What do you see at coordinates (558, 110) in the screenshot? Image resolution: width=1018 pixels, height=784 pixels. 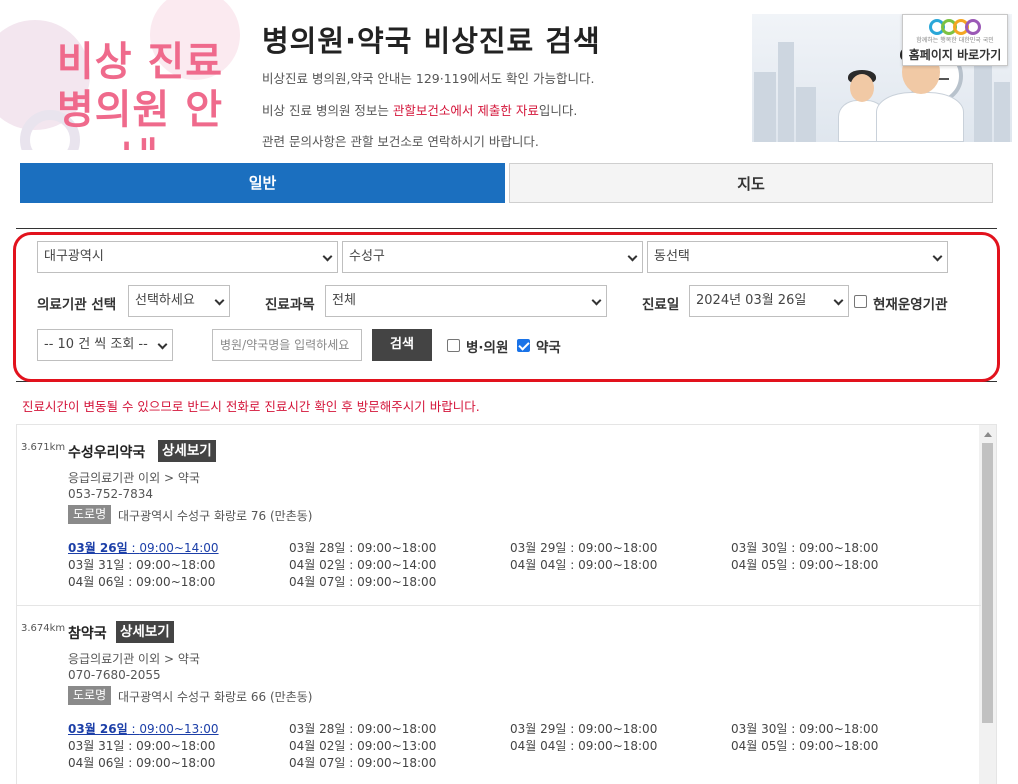 I see `info-line-2-suffix: 입니다.` at bounding box center [558, 110].